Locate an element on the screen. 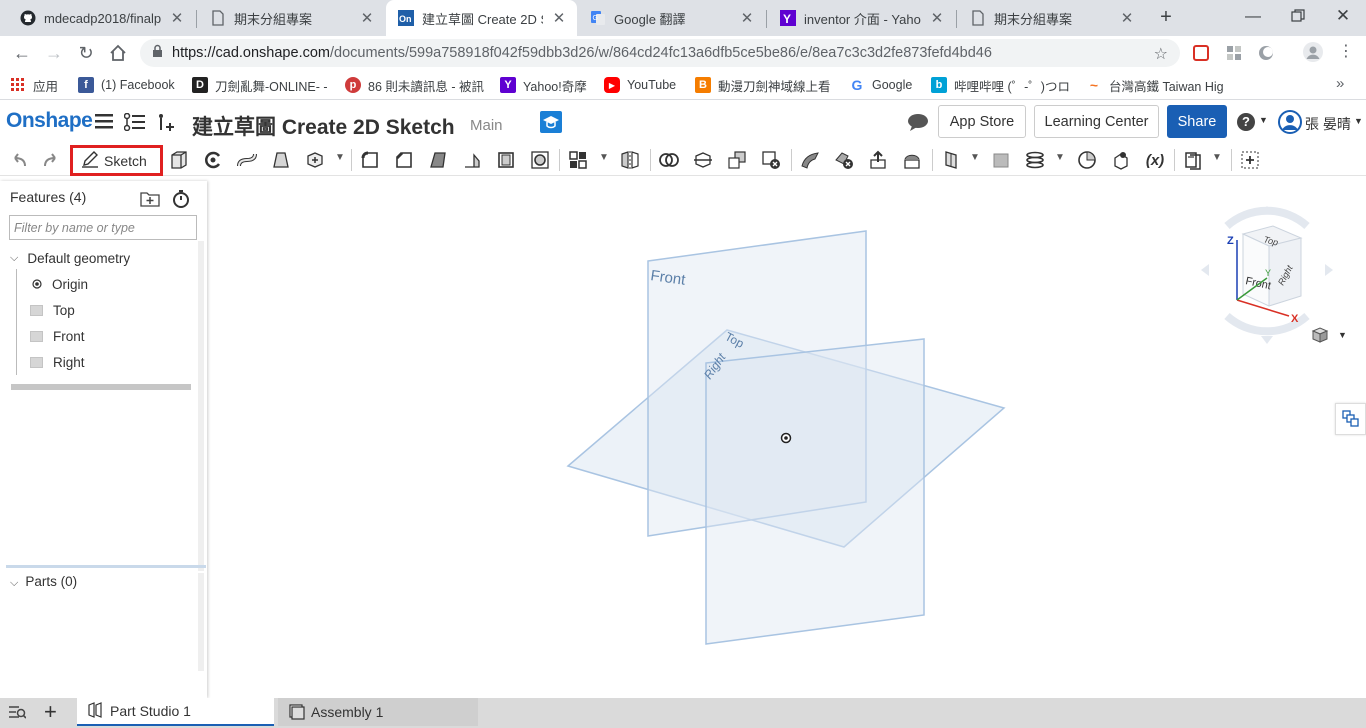  new-tab-icon: + is located at coordinates (1166, 17).